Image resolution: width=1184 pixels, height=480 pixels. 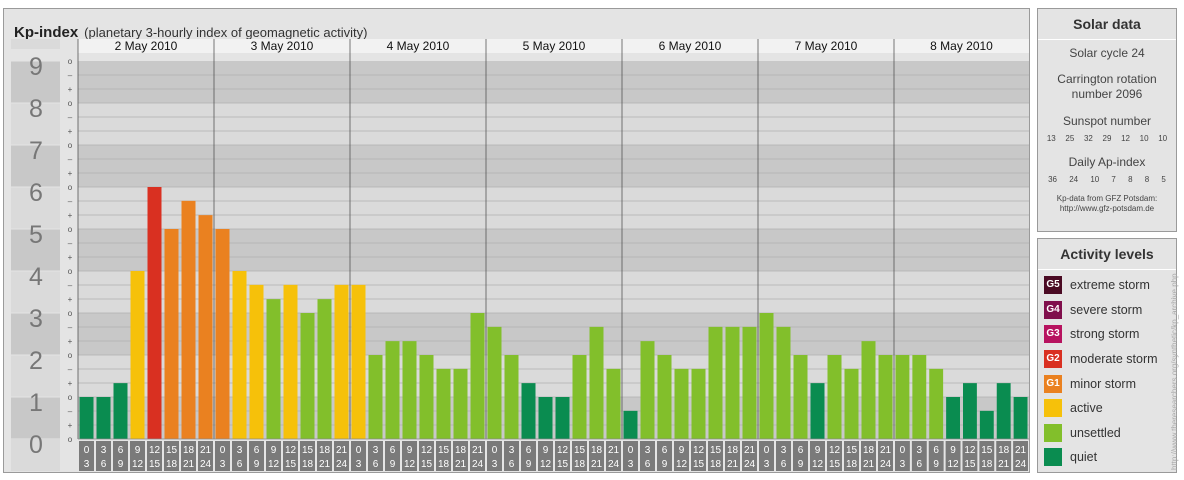 I want to click on time-slot-end: 9, so click(x=801, y=464).